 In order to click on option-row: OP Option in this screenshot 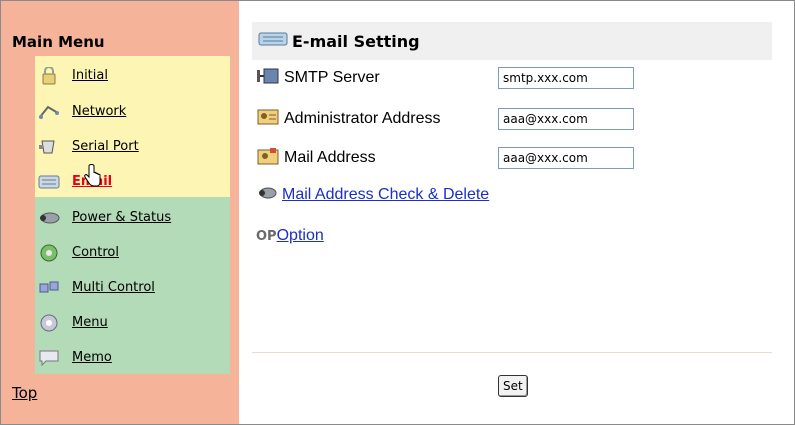, I will do `click(290, 236)`.